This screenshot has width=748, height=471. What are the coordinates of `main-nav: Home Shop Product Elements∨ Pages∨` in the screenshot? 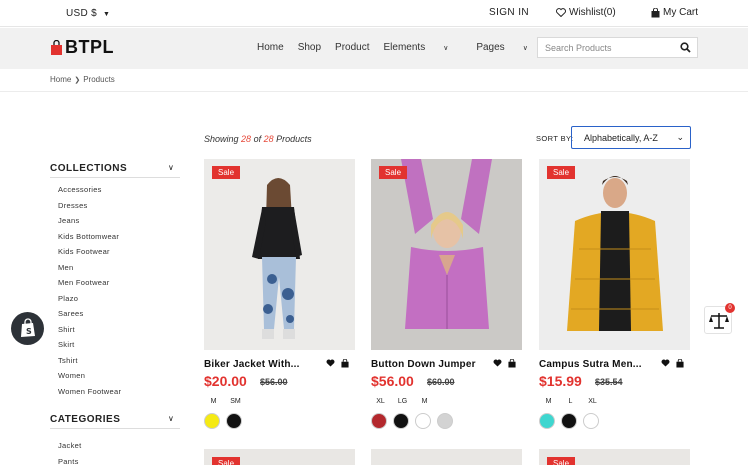 It's located at (406, 47).